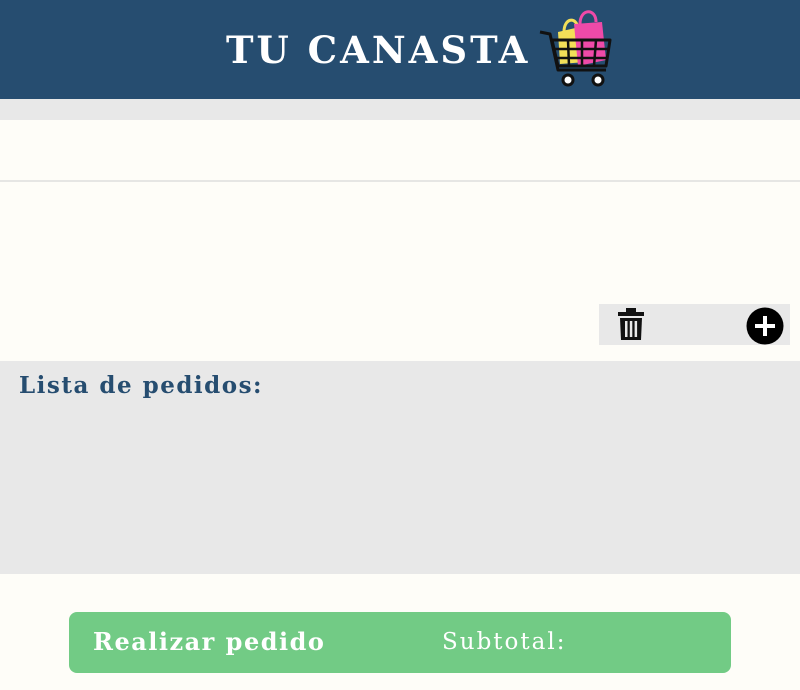 This screenshot has height=690, width=800. Describe the element at coordinates (400, 642) in the screenshot. I see `order-bar: Realizar pedido Subtotal:` at that location.